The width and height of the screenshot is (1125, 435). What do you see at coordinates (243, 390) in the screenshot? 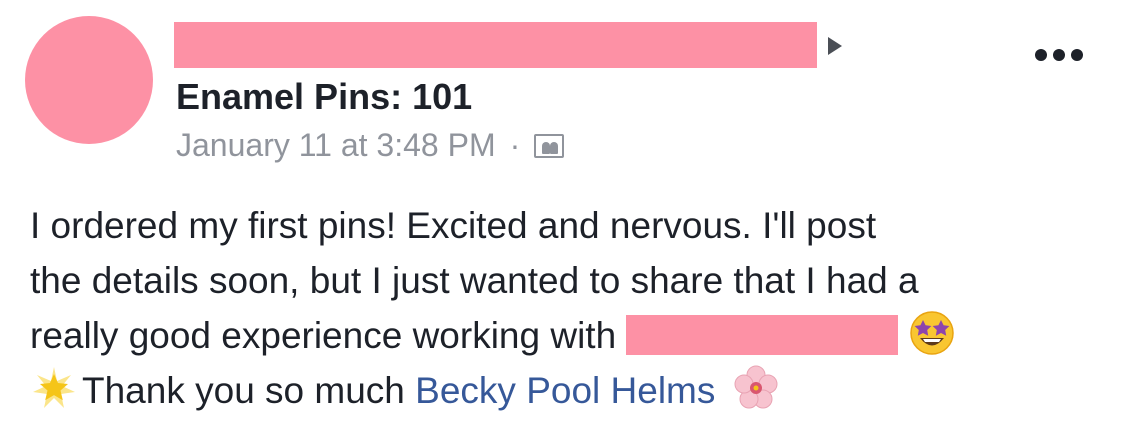
I see `thanks-text: Thank you so much` at bounding box center [243, 390].